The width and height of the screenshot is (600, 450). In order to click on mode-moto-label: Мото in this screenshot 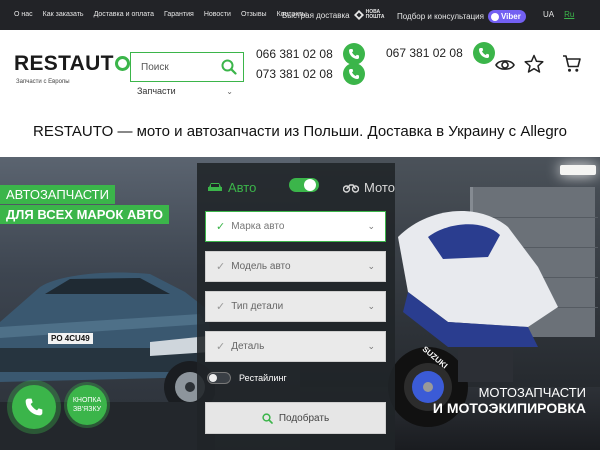, I will do `click(379, 187)`.